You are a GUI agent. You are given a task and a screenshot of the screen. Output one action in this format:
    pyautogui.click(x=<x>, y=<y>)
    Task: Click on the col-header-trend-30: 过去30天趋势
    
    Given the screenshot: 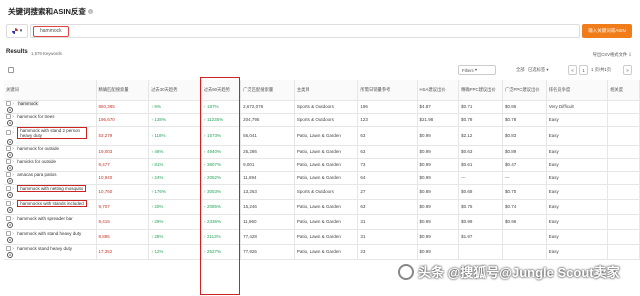 What is the action you would take?
    pyautogui.click(x=175, y=90)
    